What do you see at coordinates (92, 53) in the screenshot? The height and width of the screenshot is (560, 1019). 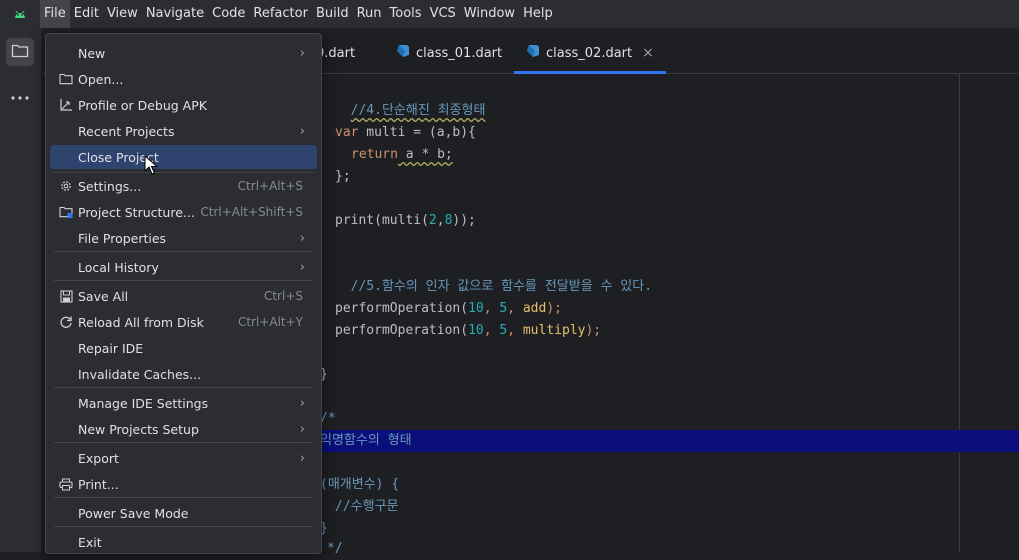 I see `menu-item-label: New` at bounding box center [92, 53].